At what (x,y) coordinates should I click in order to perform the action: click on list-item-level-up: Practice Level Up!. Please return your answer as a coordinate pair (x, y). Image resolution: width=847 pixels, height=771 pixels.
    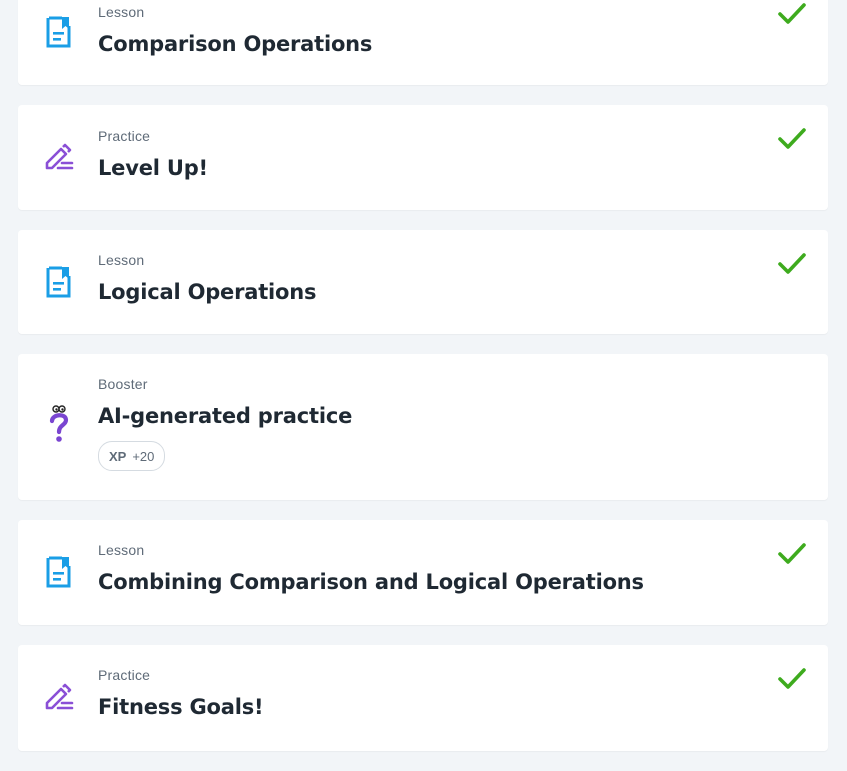
    Looking at the image, I should click on (423, 157).